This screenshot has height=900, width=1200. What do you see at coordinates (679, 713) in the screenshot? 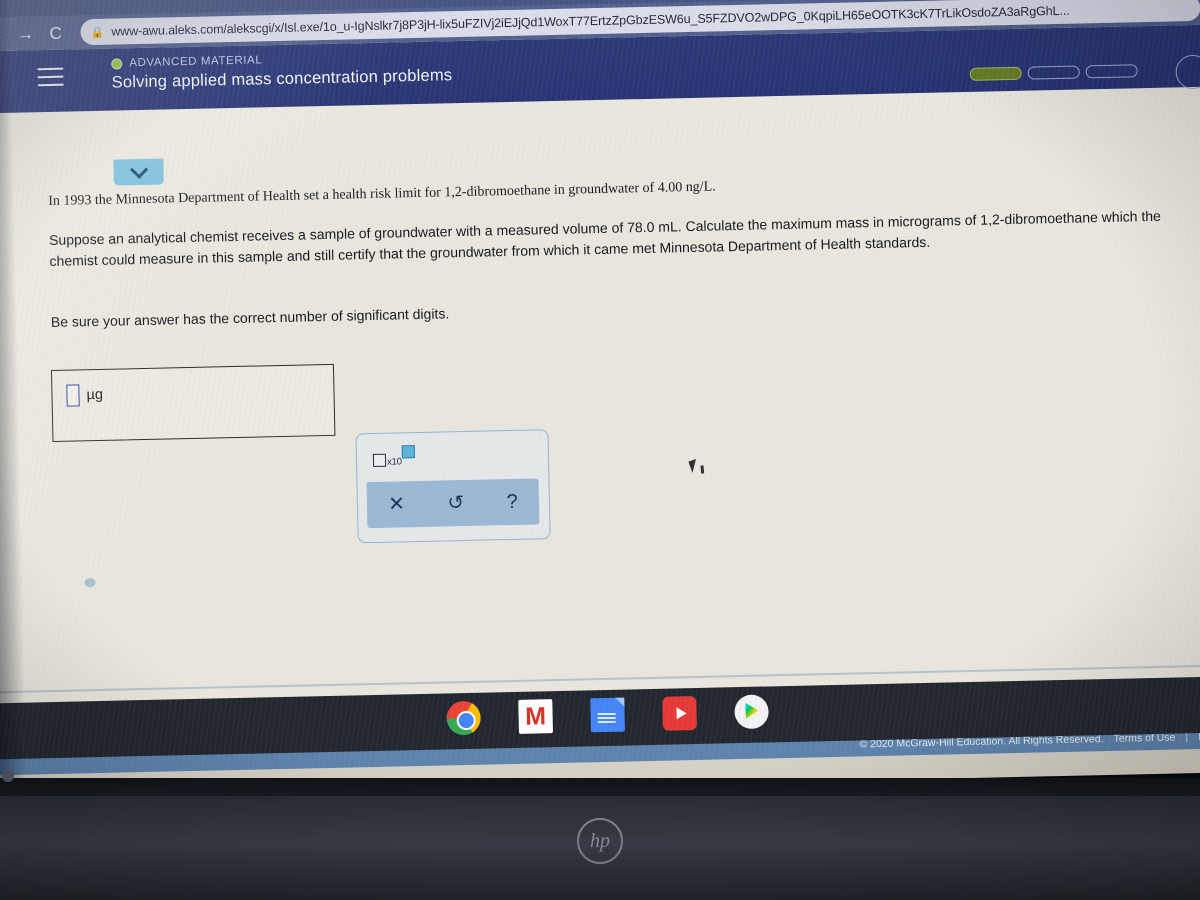
I see `youtube-icon` at bounding box center [679, 713].